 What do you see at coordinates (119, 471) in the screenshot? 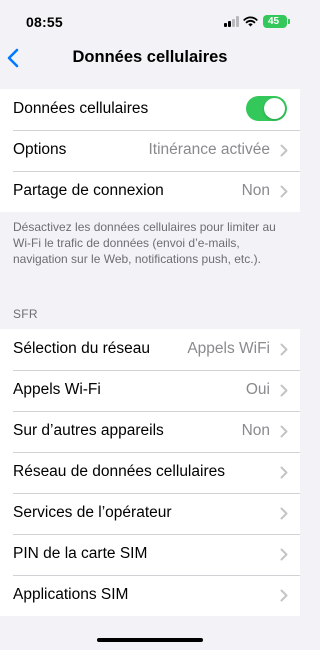
I see `data-network-label: Réseau de données cellulaires` at bounding box center [119, 471].